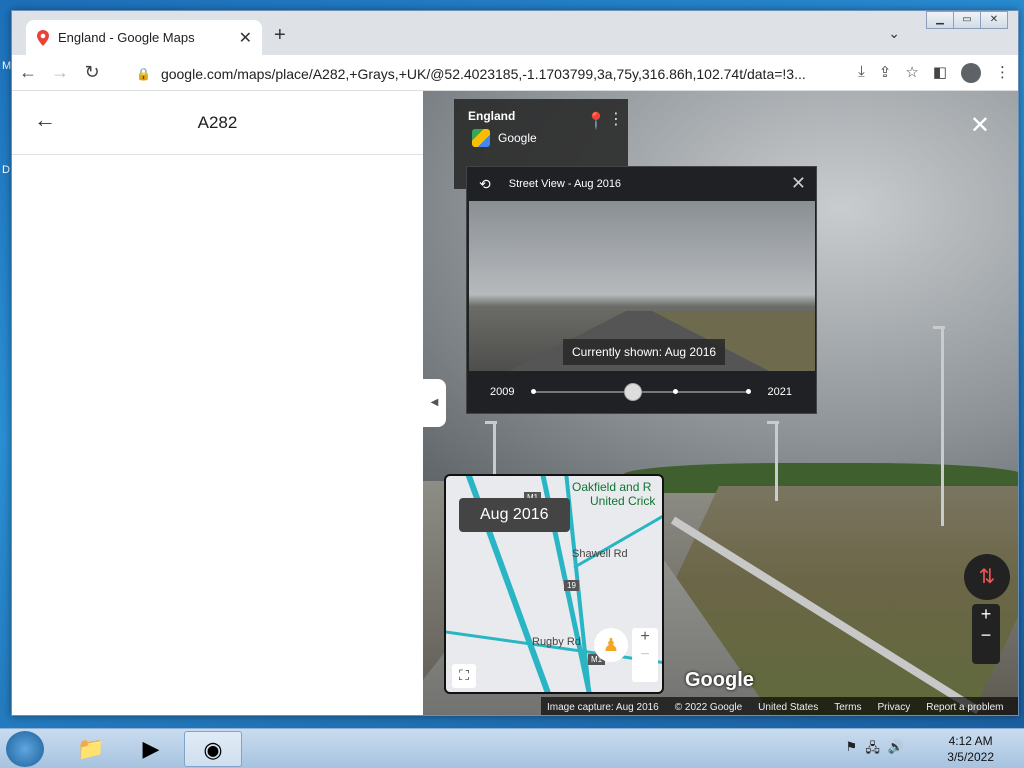 This screenshot has height=768, width=1024. What do you see at coordinates (60, 72) in the screenshot?
I see `forward-icon: →` at bounding box center [60, 72].